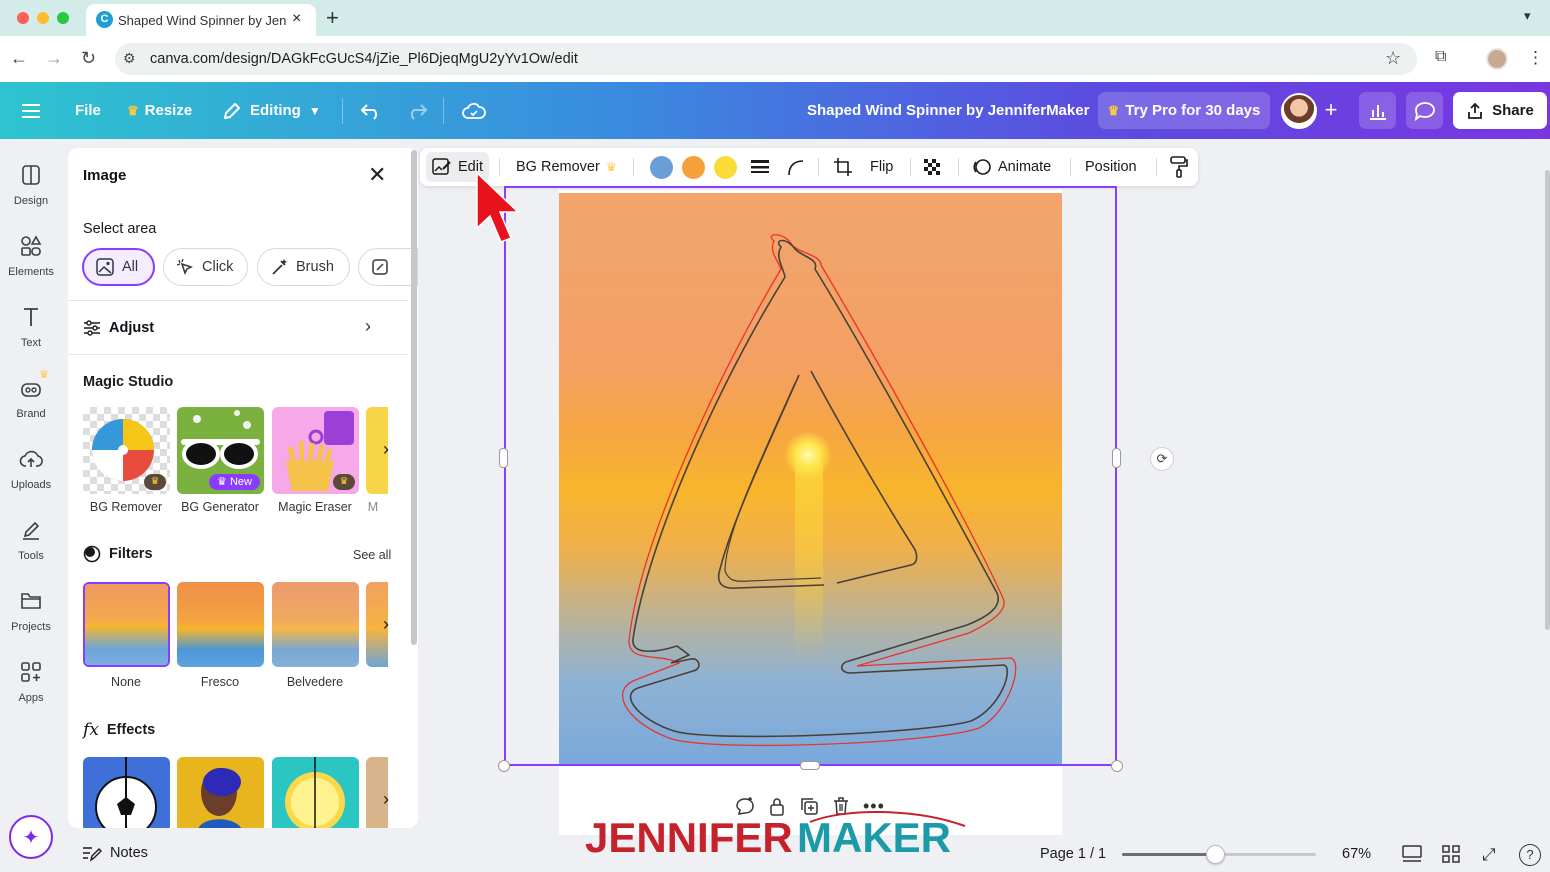 The image size is (1550, 872). I want to click on flip-button: Flip, so click(881, 167).